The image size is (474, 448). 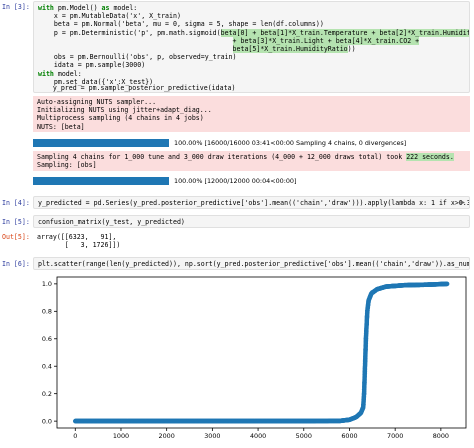 I want to click on x-tick-label: 7000, so click(x=395, y=436).